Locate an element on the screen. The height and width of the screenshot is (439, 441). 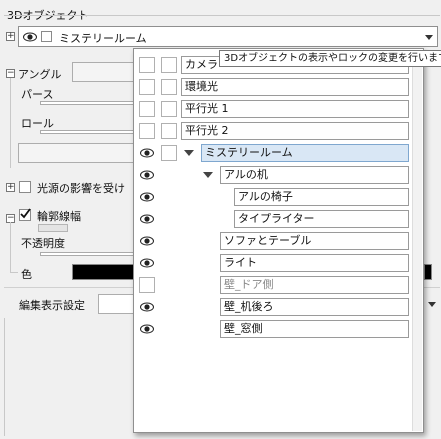
tree-item-label: アルの椅子 is located at coordinates (321, 197).